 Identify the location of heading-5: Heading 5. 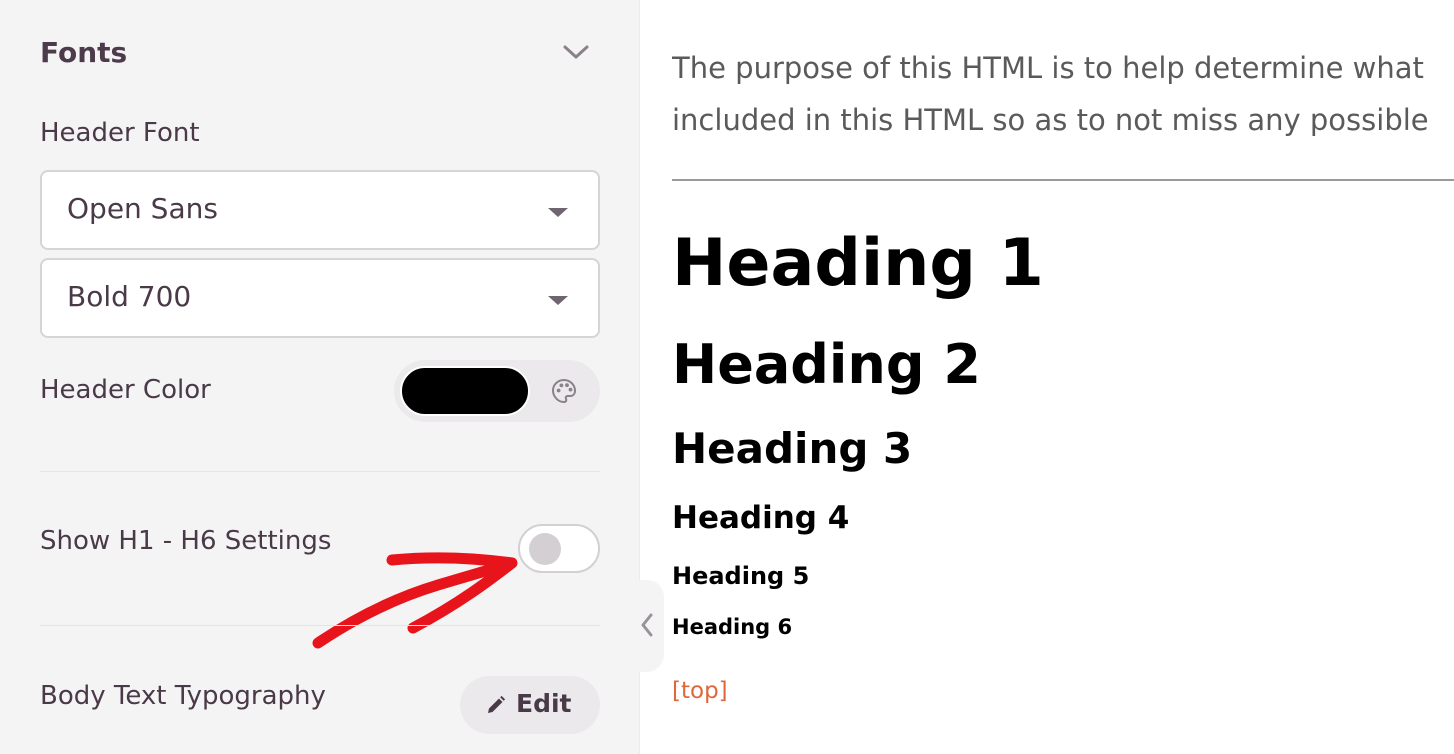
(741, 576).